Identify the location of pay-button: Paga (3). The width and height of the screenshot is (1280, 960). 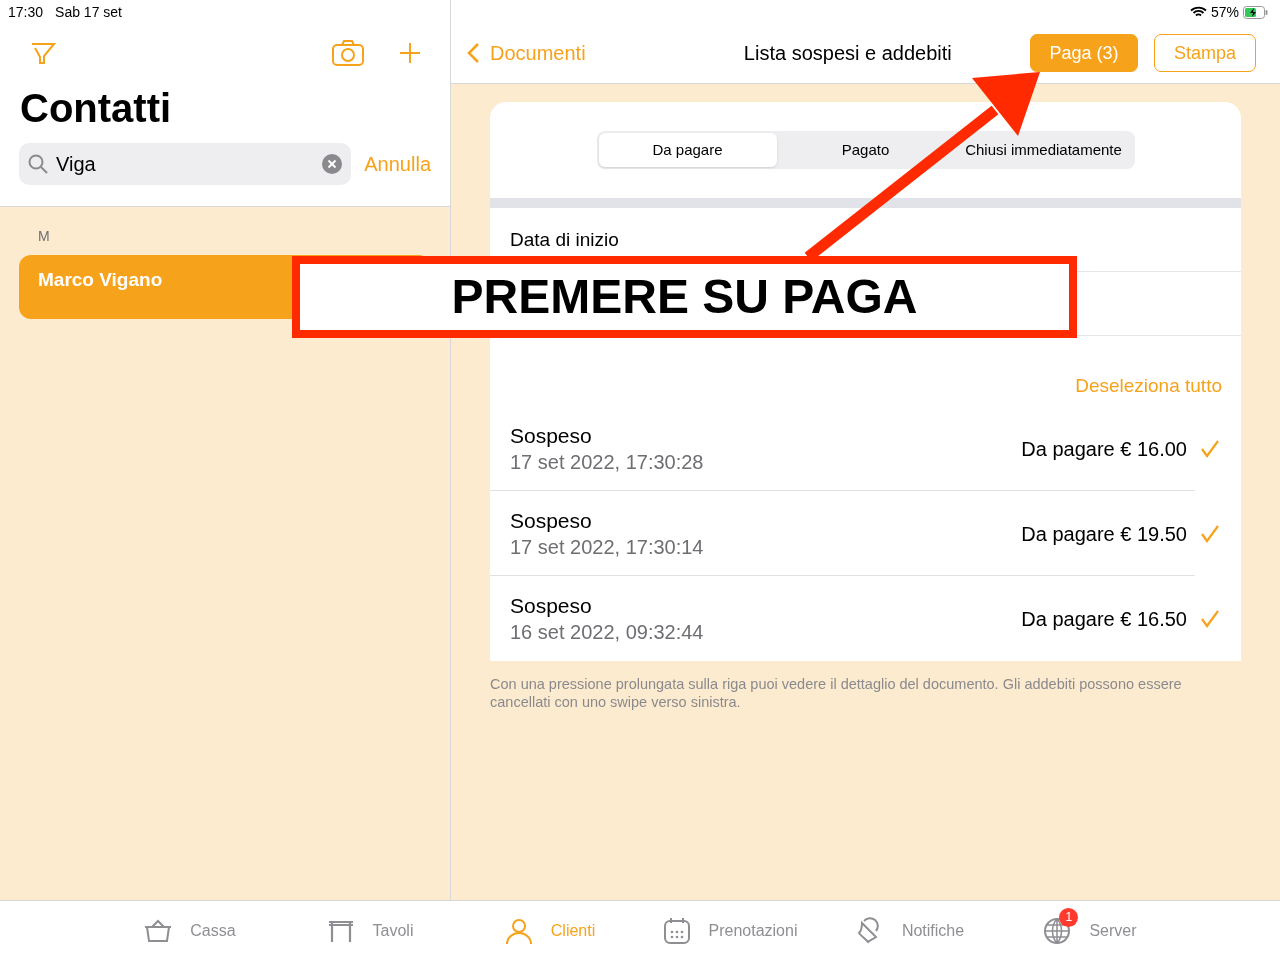
(1084, 53).